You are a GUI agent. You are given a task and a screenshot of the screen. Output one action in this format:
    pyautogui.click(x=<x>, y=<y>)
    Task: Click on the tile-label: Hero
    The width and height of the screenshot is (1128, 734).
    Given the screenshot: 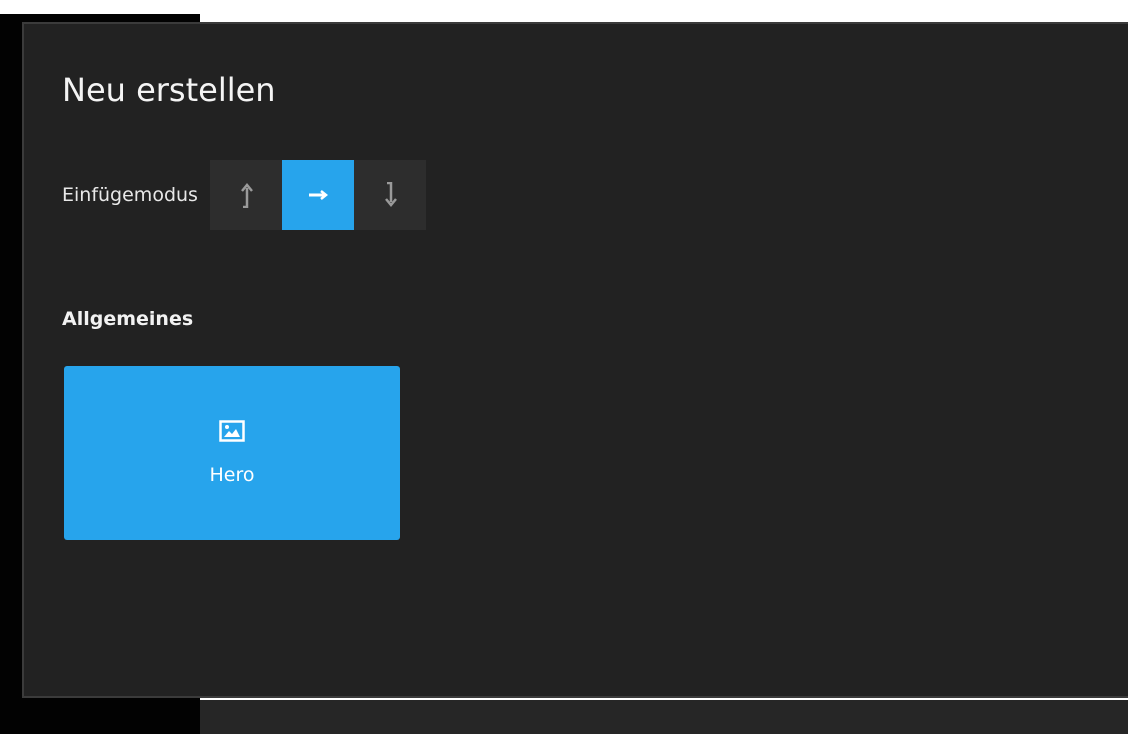 What is the action you would take?
    pyautogui.click(x=232, y=475)
    